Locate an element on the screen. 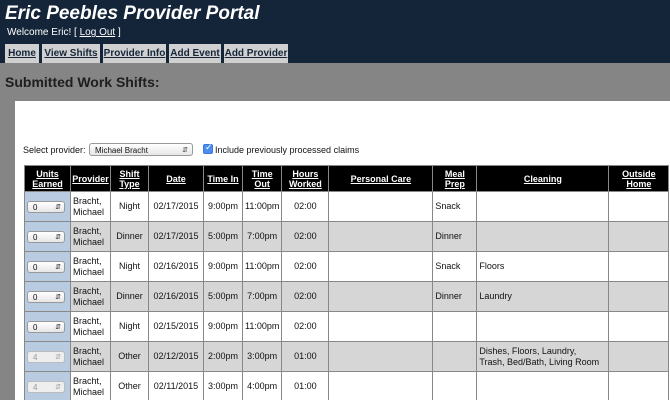 Image resolution: width=670 pixels, height=400 pixels. col-header-hours-worked: Hours Worked is located at coordinates (305, 178).